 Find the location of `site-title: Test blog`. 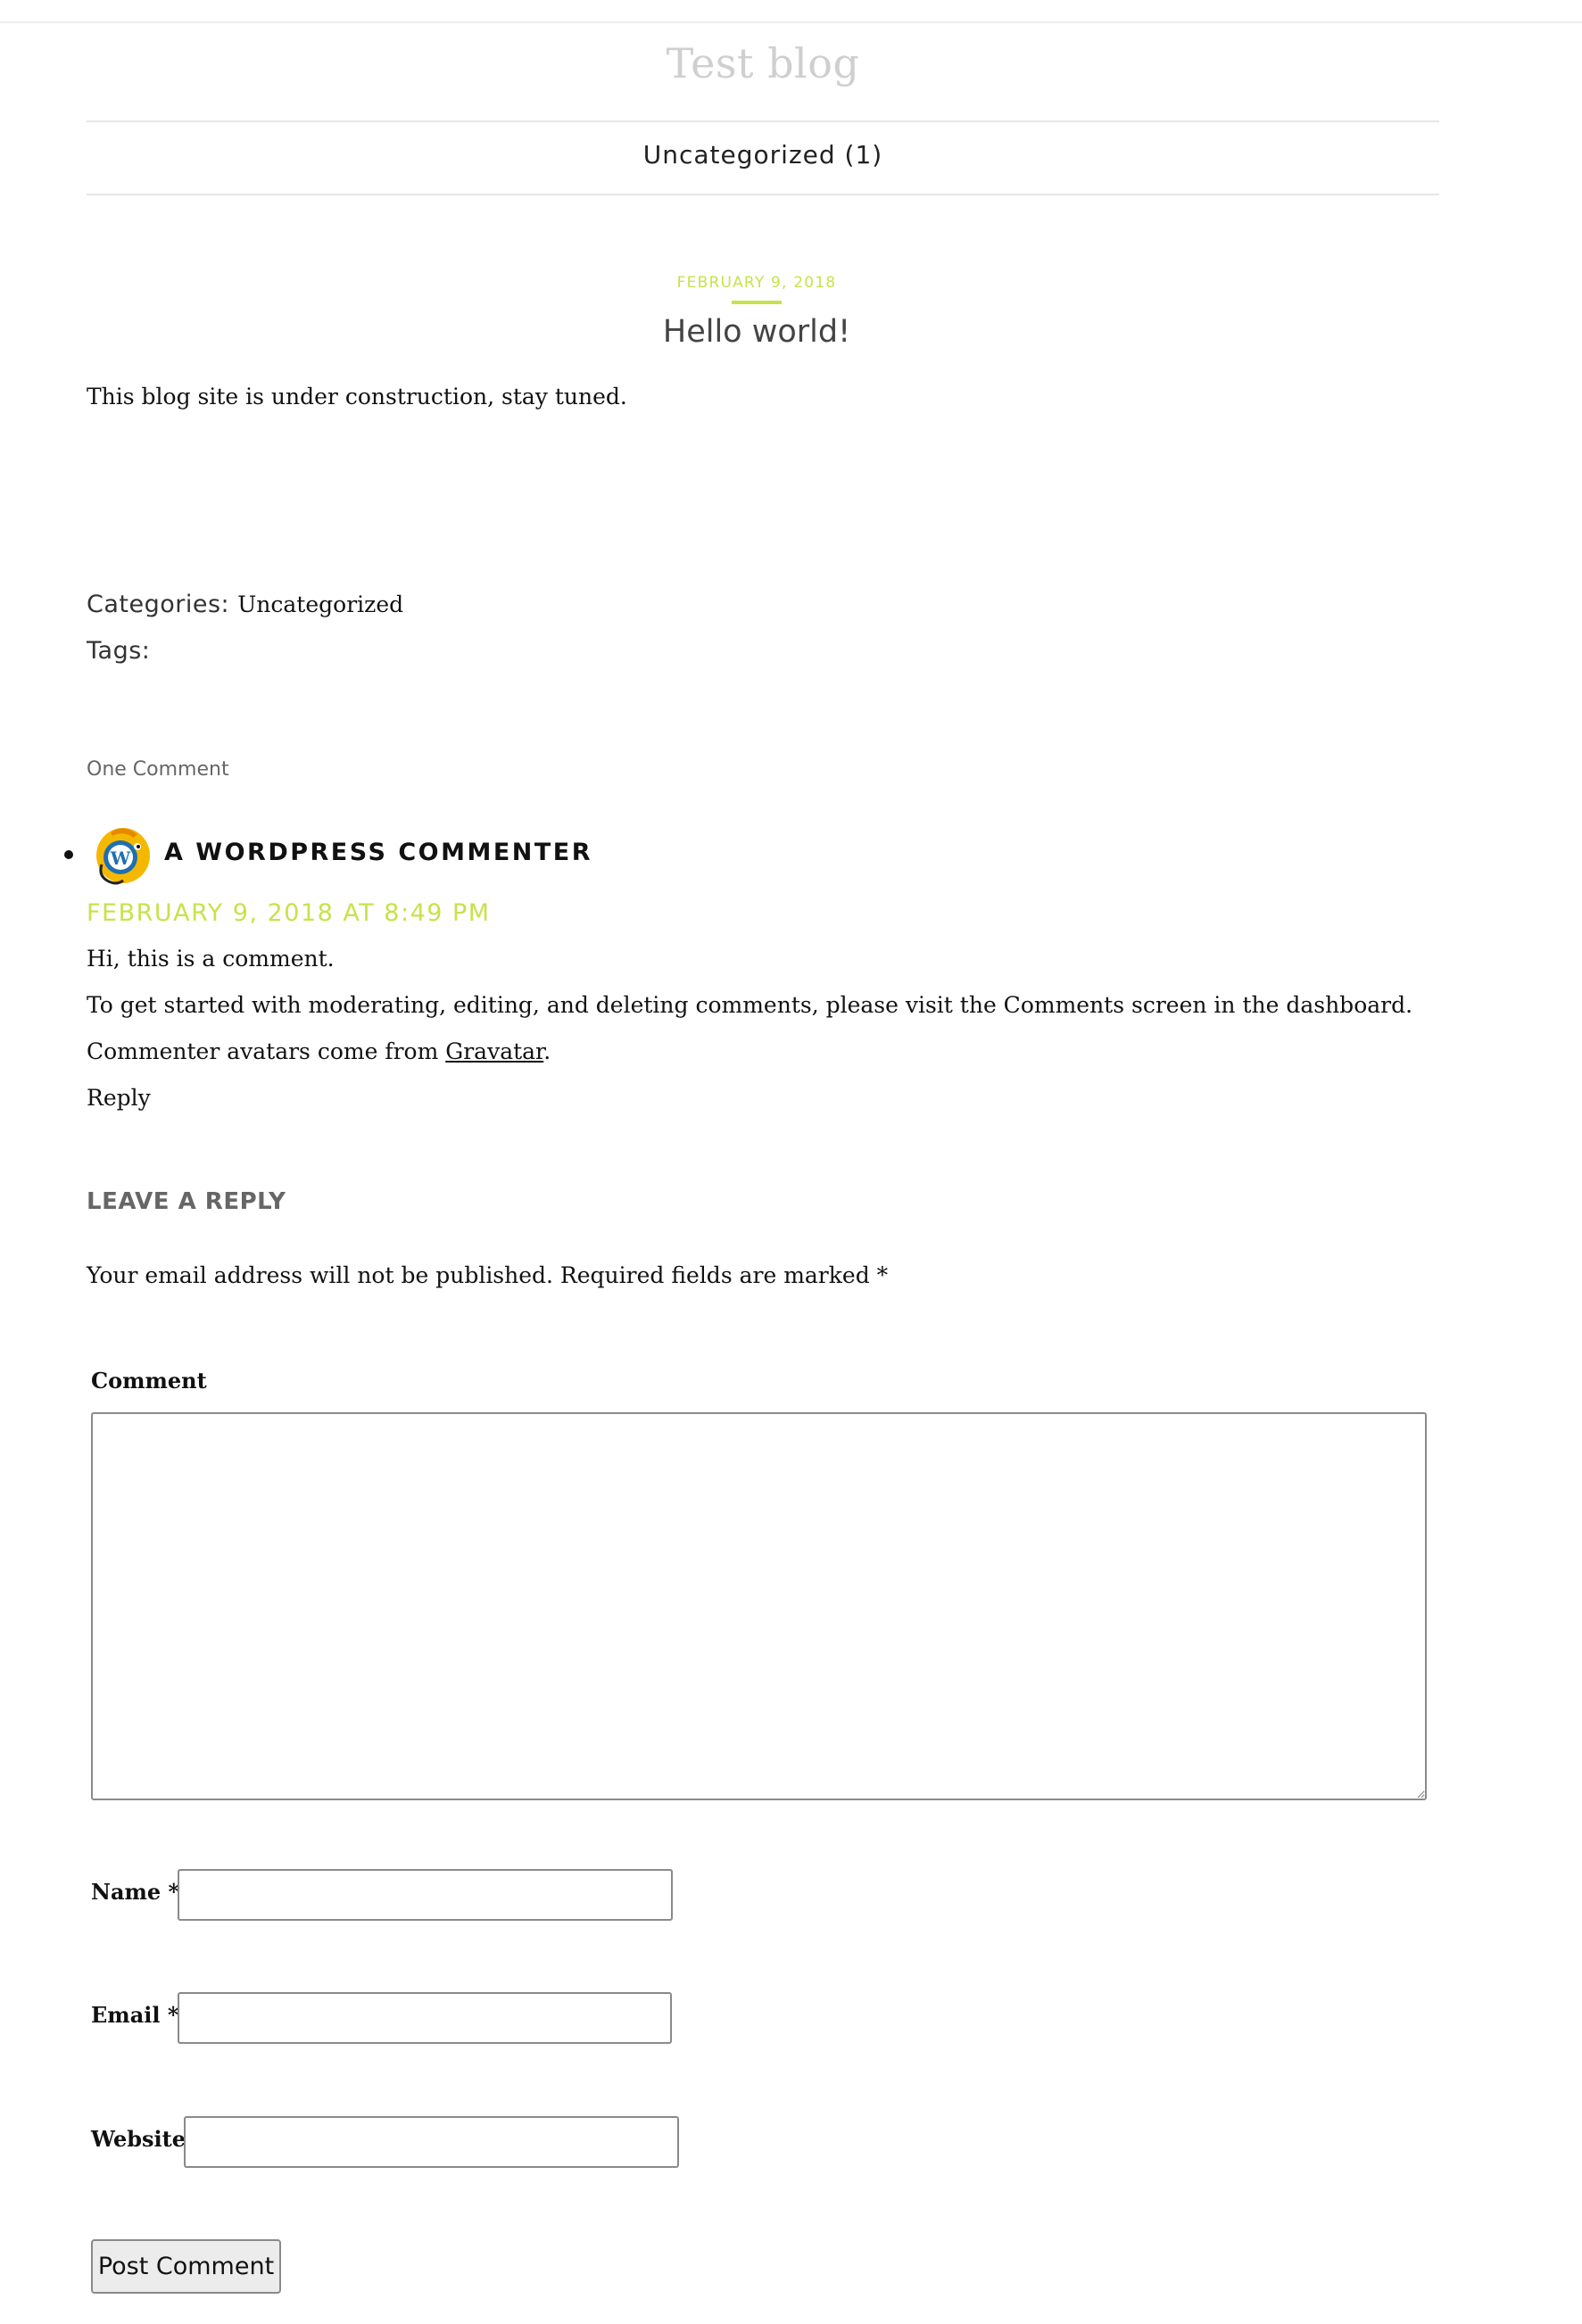

site-title: Test blog is located at coordinates (763, 63).